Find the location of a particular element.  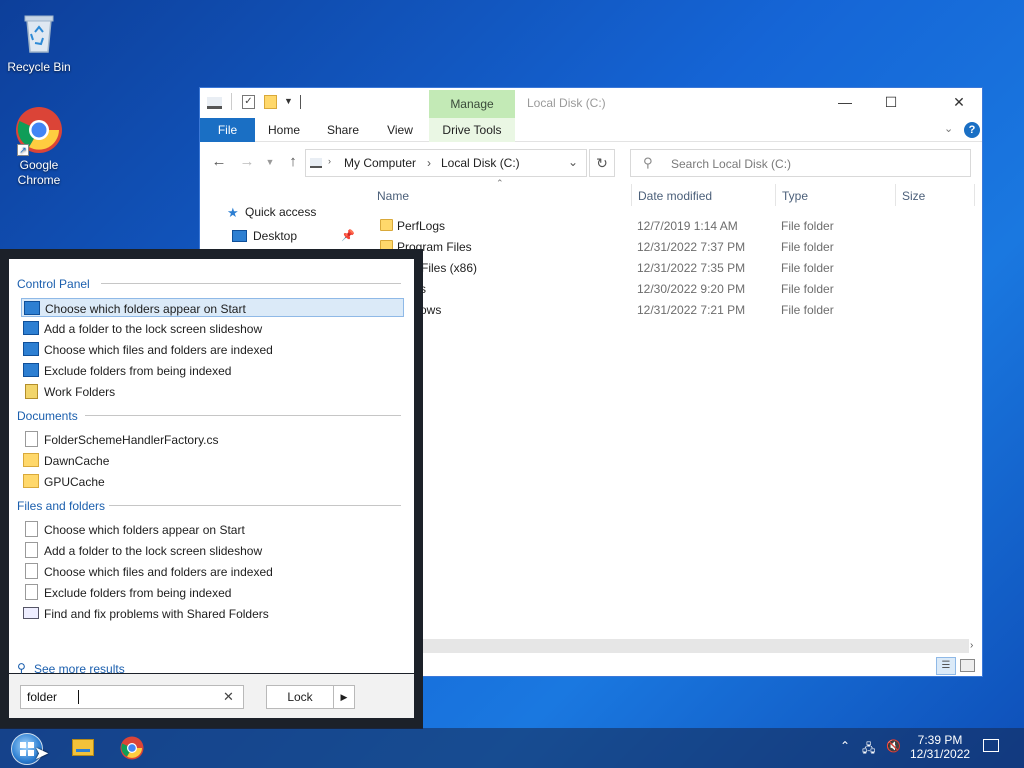

chrome-icon: ↗ is located at coordinates (39, 131).